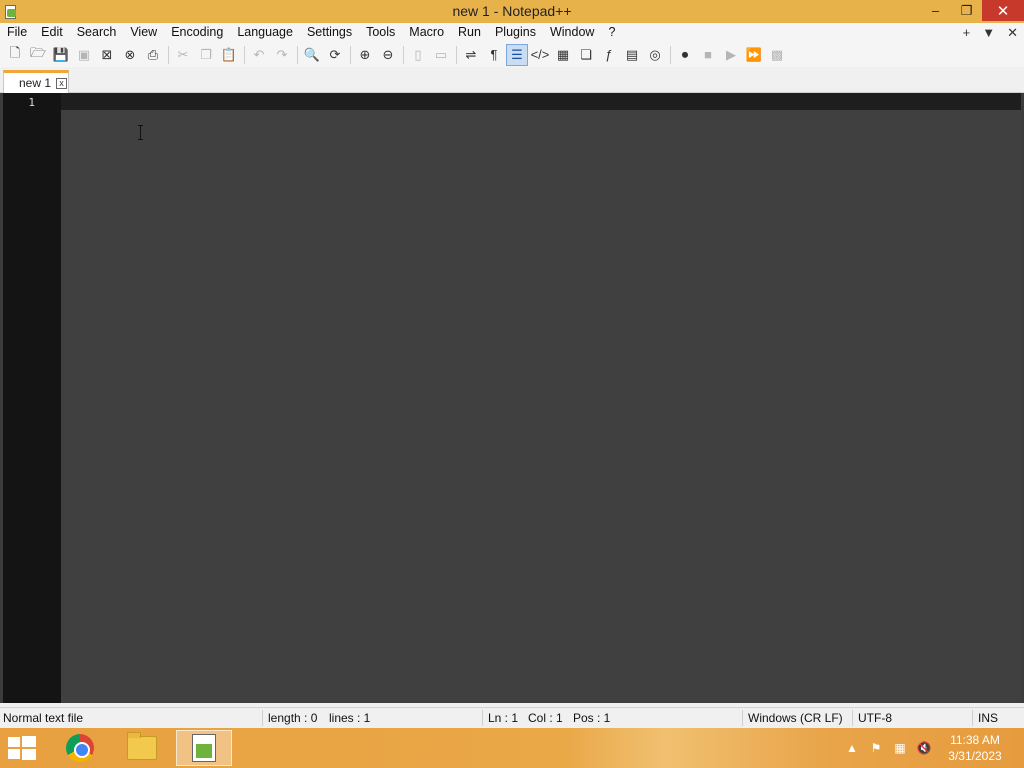 The height and width of the screenshot is (768, 1024). Describe the element at coordinates (563, 55) in the screenshot. I see `document-map-icon: ▦` at that location.